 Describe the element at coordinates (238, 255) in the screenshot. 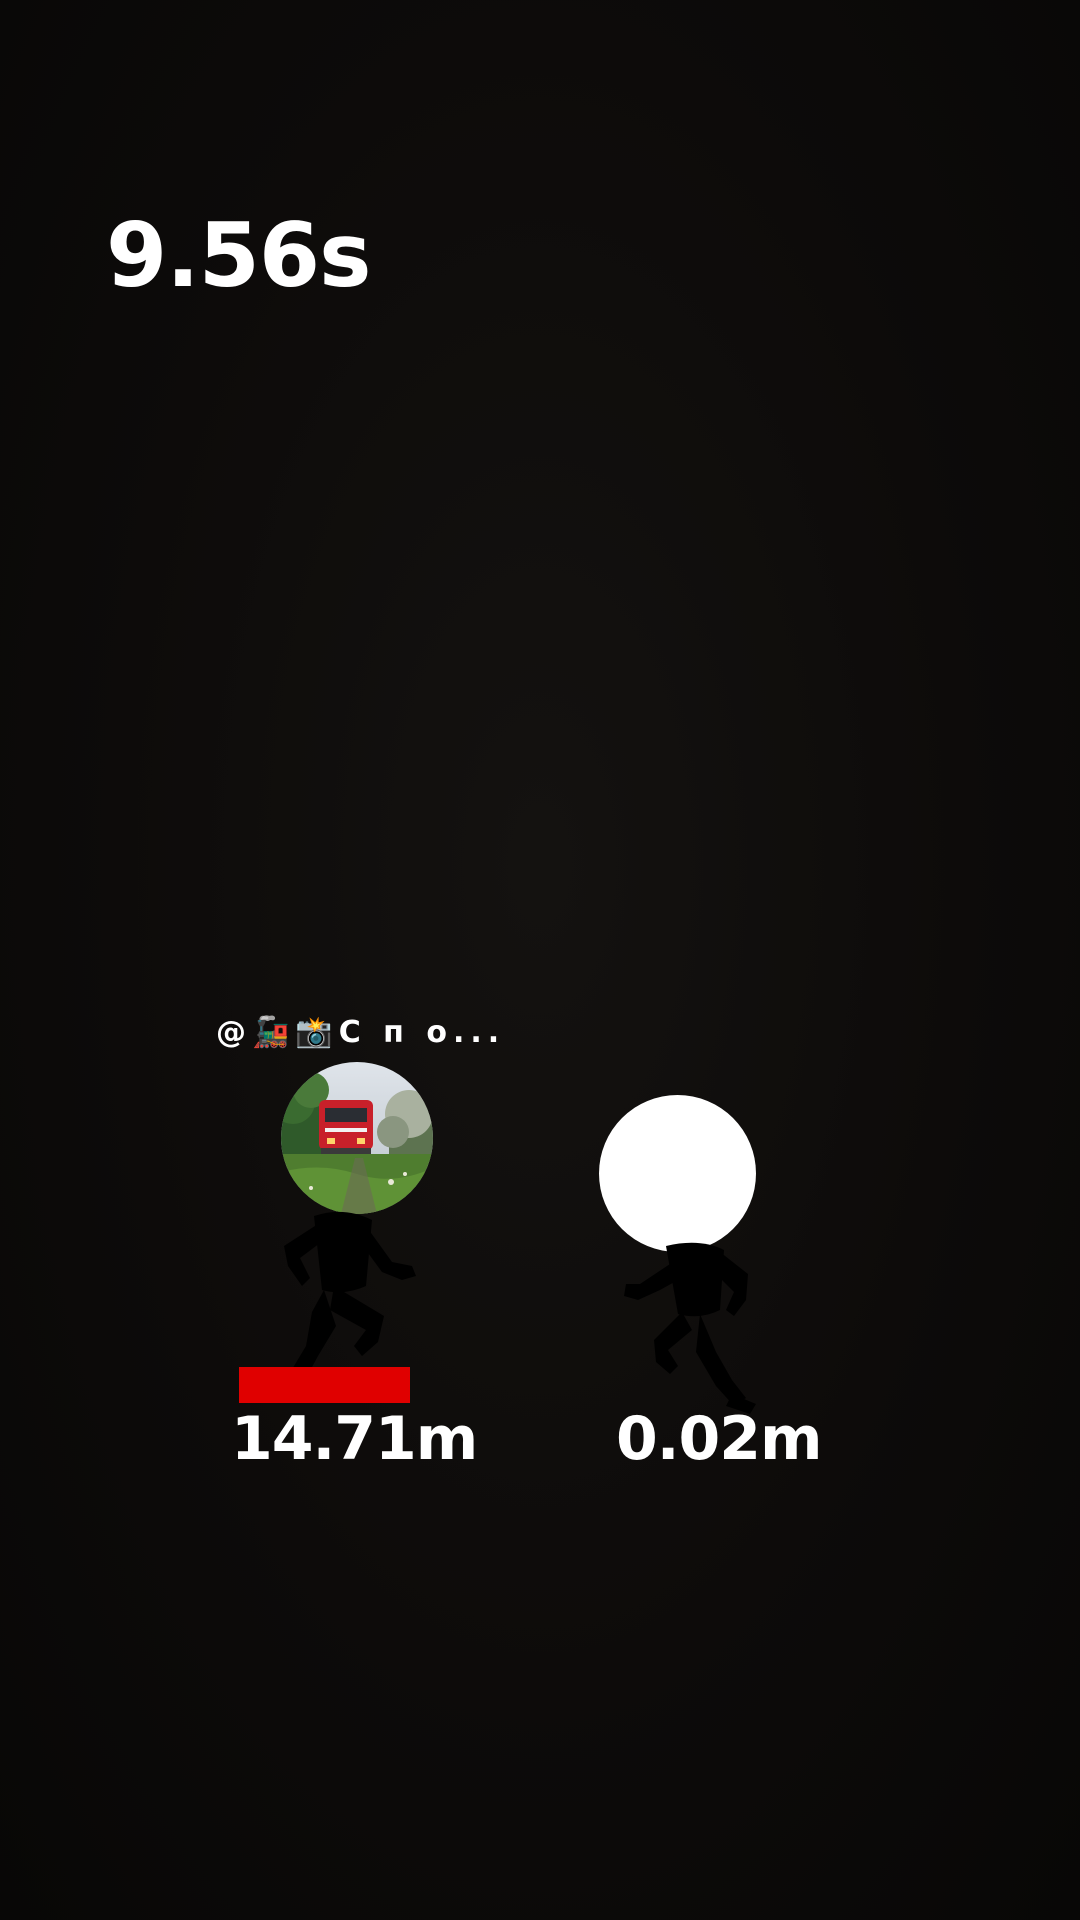

I see `race-timer: 9.56s` at that location.